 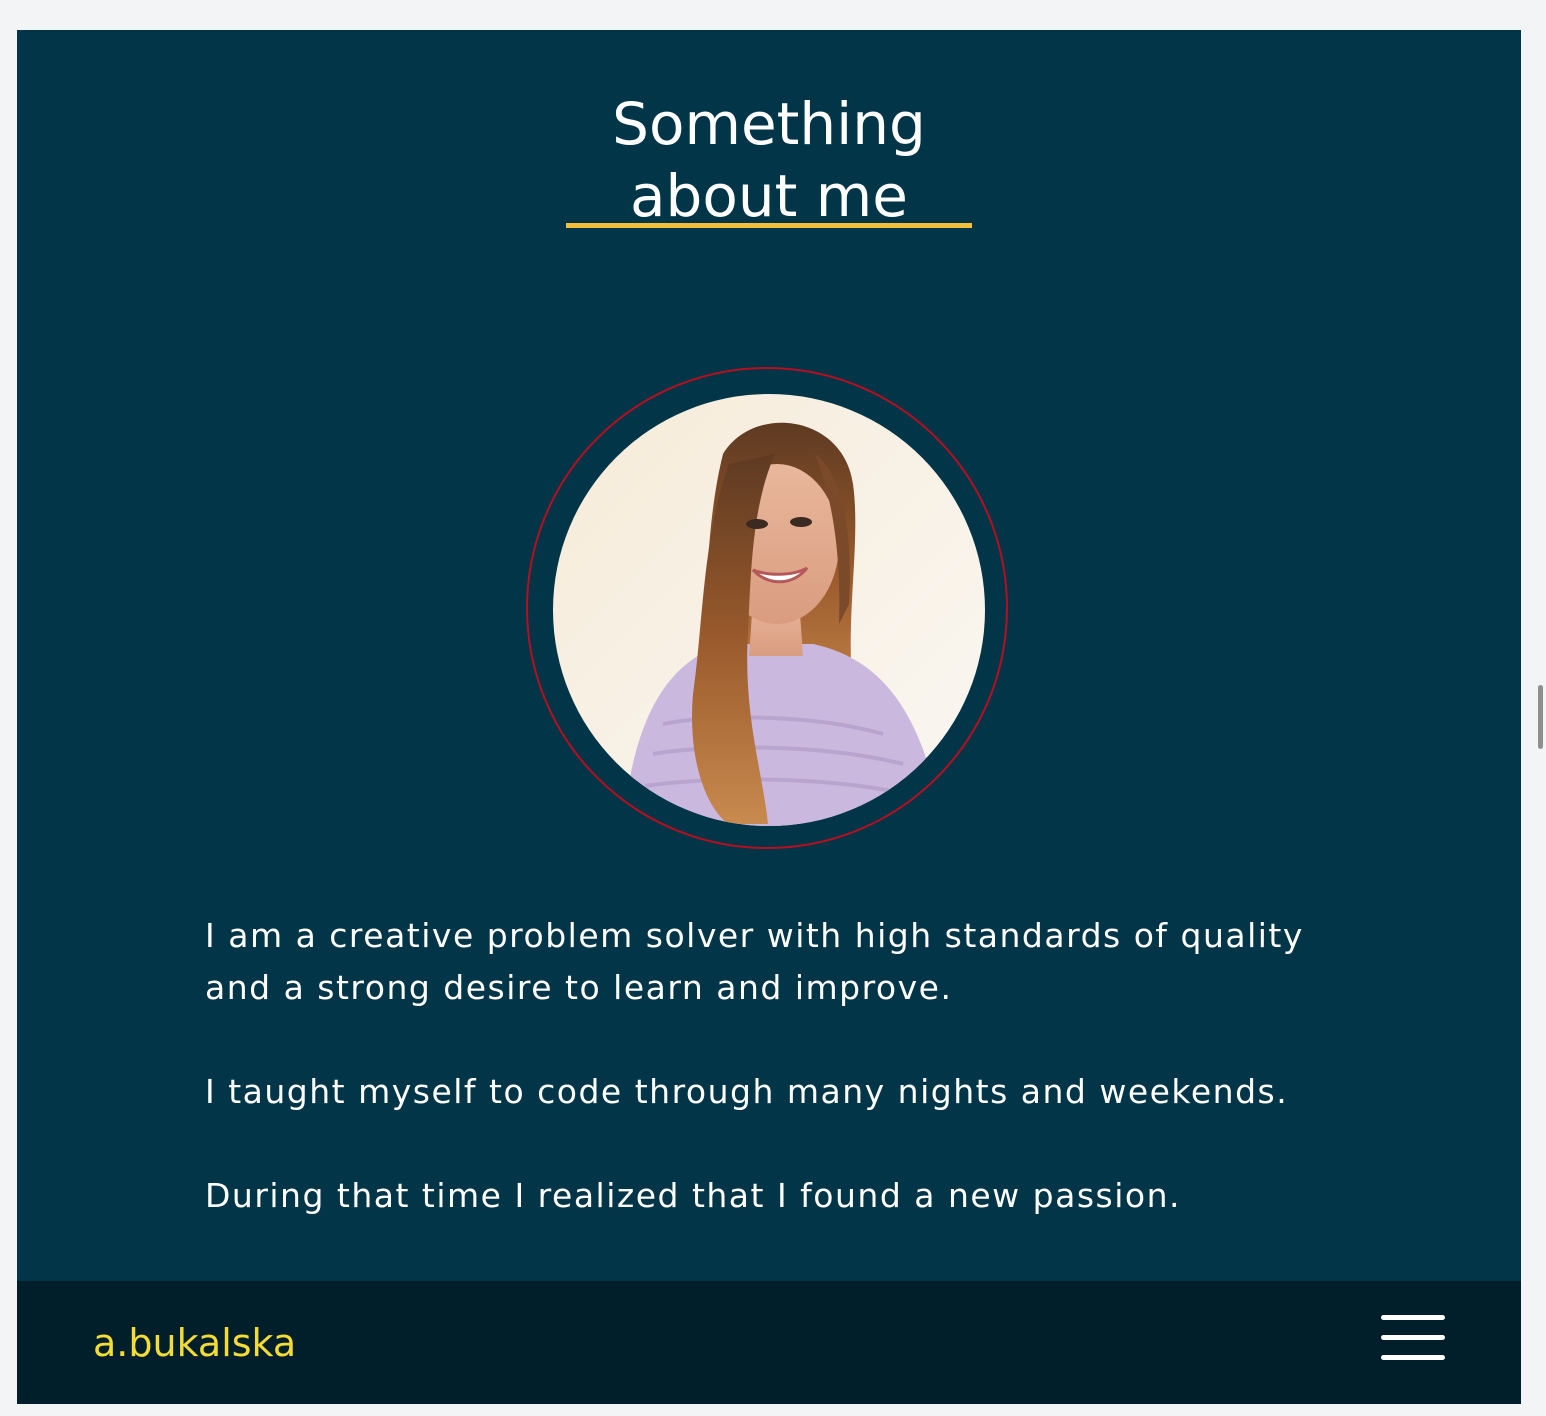 I want to click on hamburger-menu-icon, so click(x=1413, y=1337).